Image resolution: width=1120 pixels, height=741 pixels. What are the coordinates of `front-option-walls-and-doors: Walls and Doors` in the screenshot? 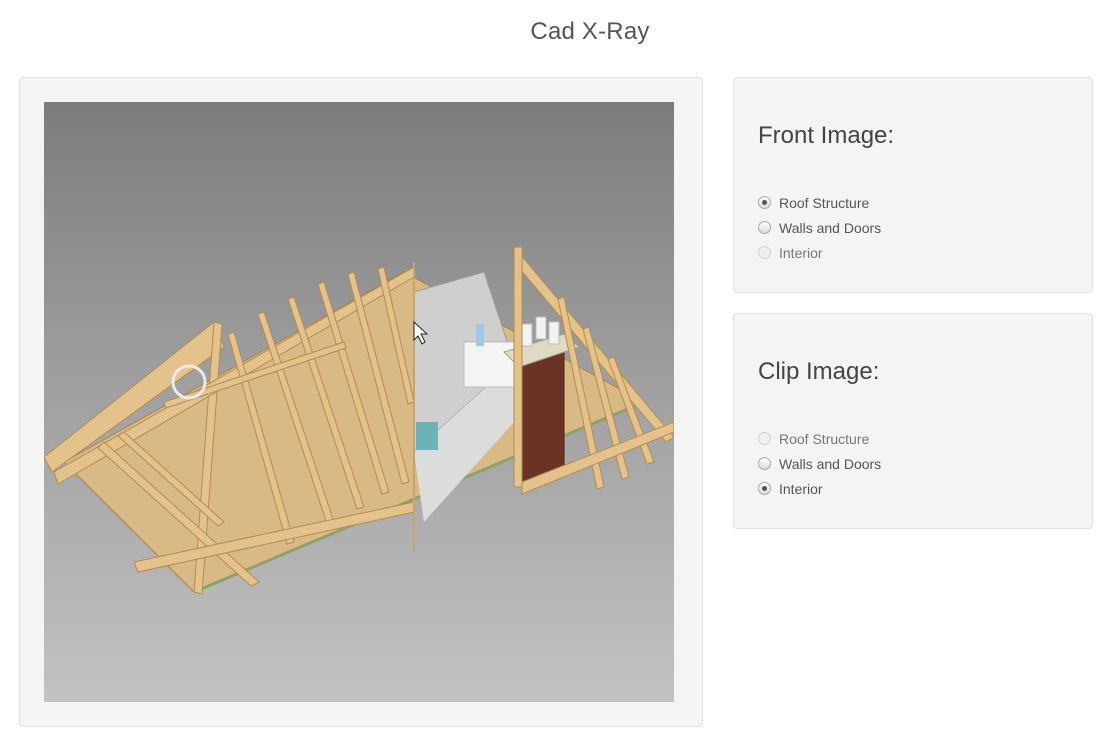 It's located at (819, 227).